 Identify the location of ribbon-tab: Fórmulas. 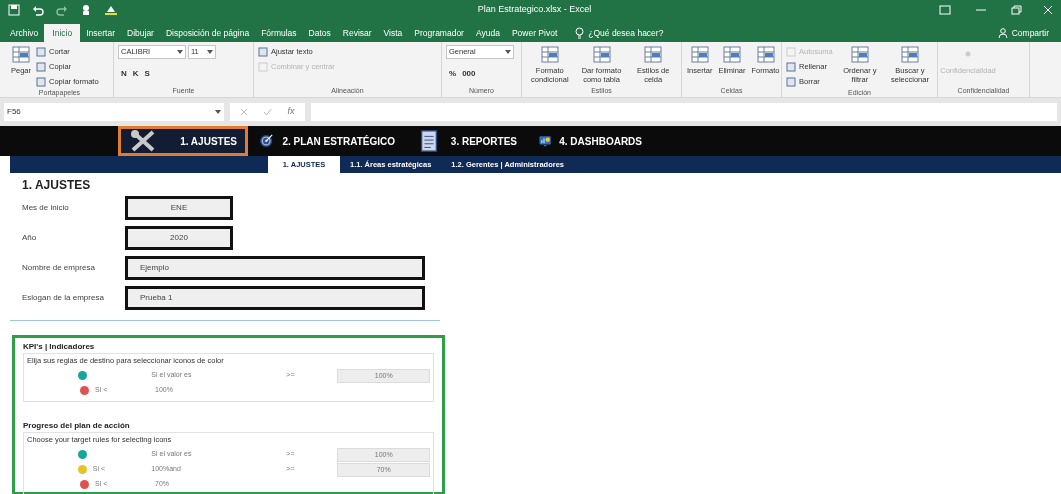
(279, 33).